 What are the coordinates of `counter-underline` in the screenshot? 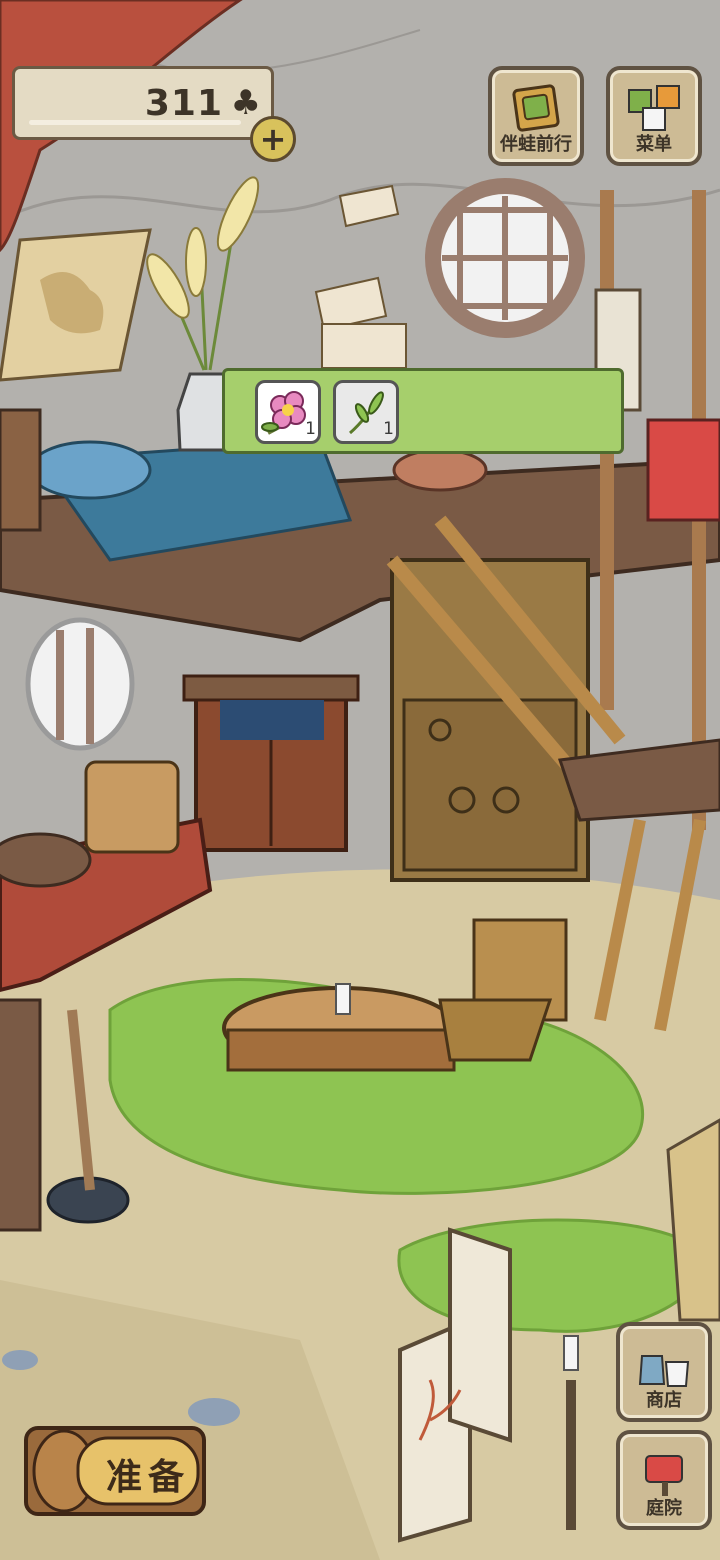 It's located at (135, 122).